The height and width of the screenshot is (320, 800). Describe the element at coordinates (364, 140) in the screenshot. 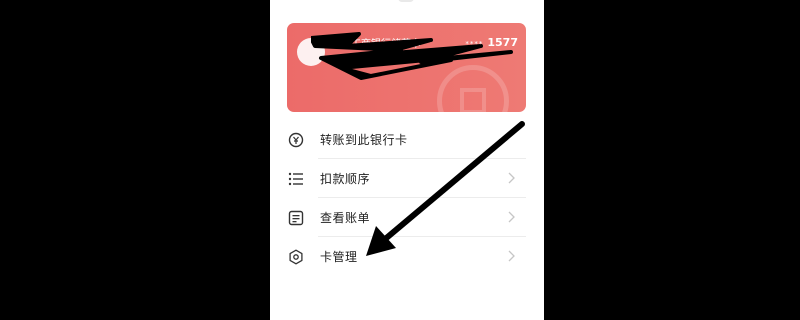

I see `menu-item-label: 转账到此银行卡` at that location.